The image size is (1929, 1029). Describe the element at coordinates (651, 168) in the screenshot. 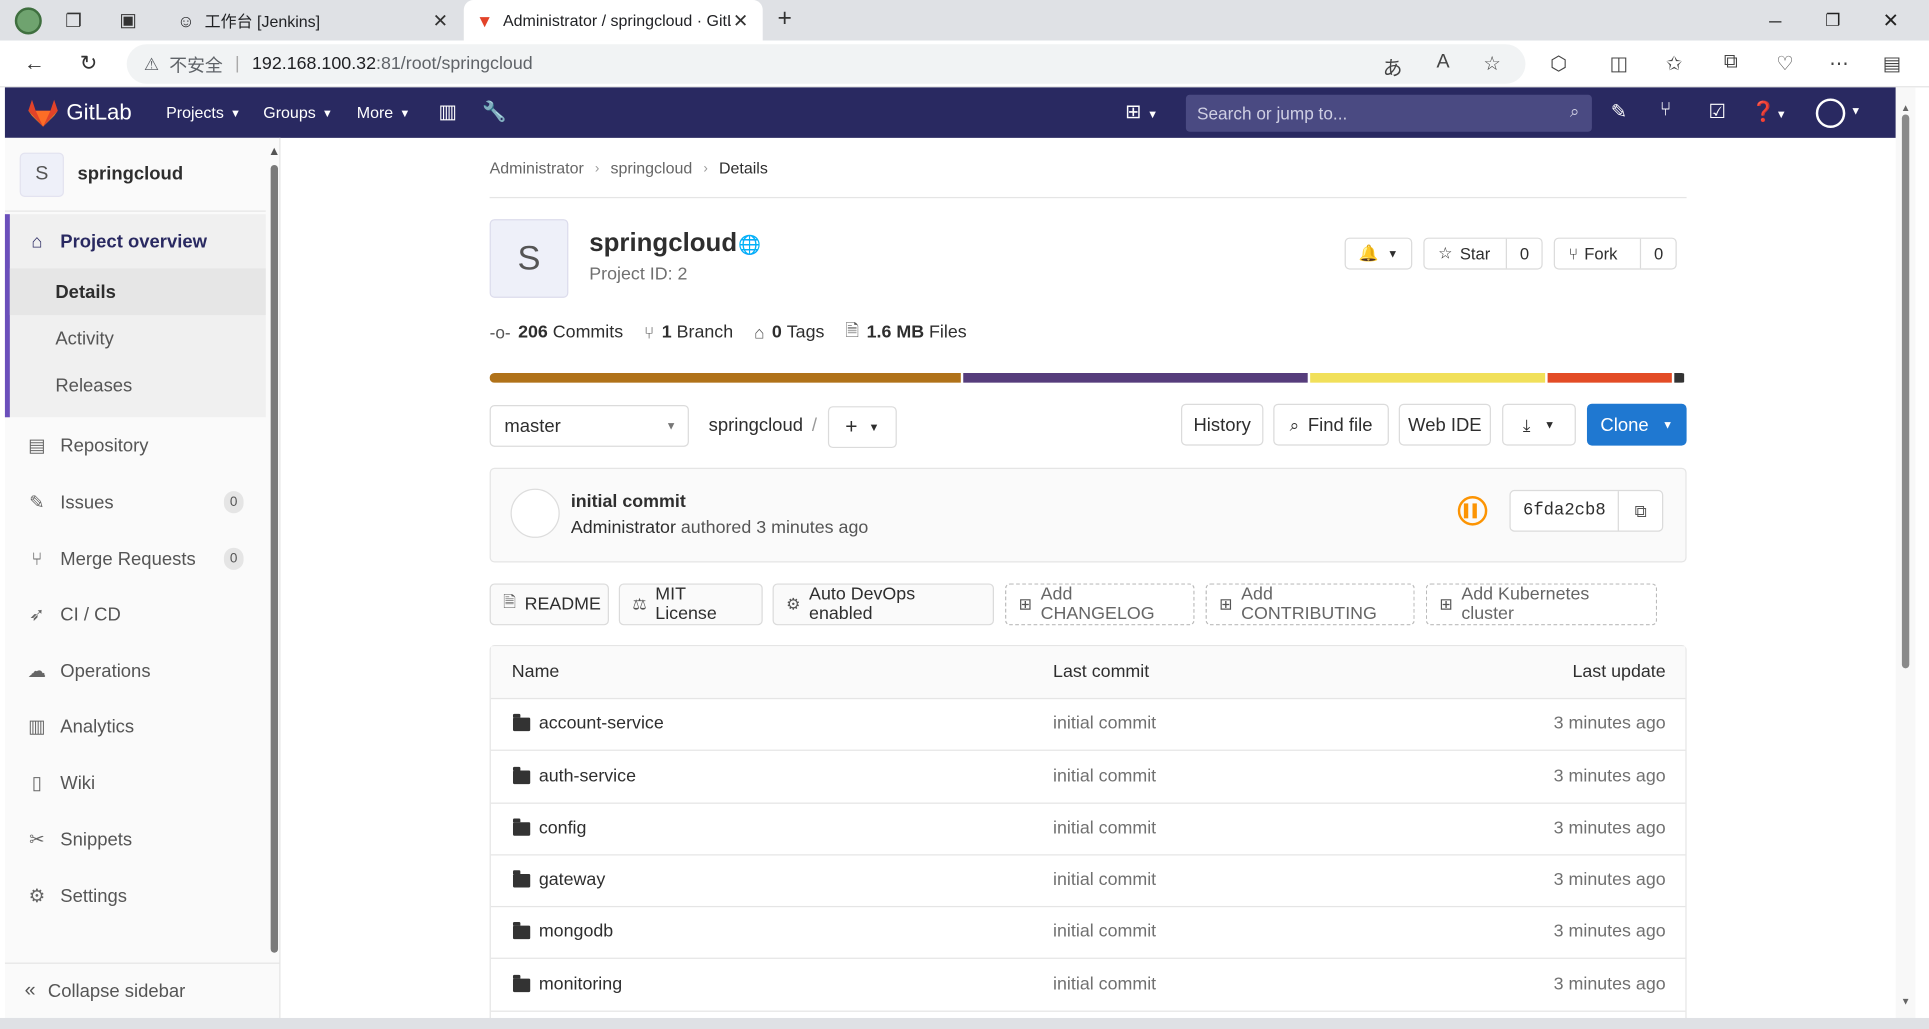

I see `breadcrumb-springcloud: springcloud` at that location.